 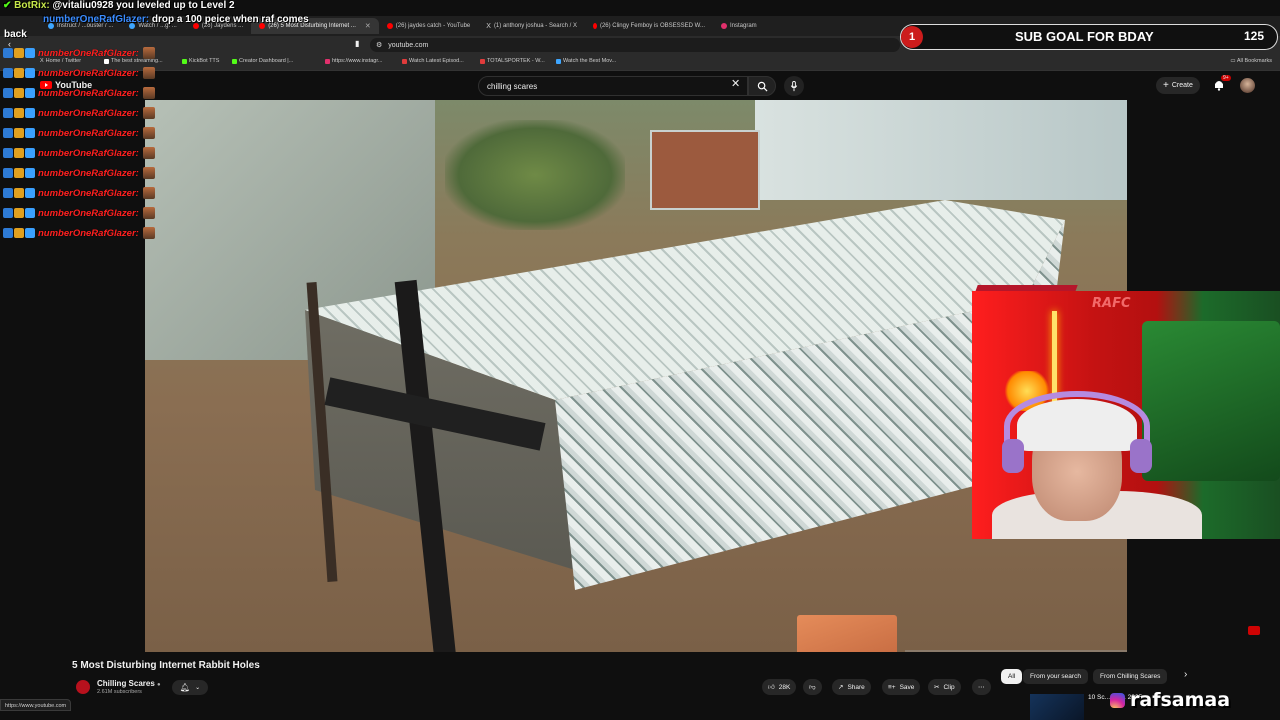 I want to click on chip-all: All, so click(x=1012, y=676).